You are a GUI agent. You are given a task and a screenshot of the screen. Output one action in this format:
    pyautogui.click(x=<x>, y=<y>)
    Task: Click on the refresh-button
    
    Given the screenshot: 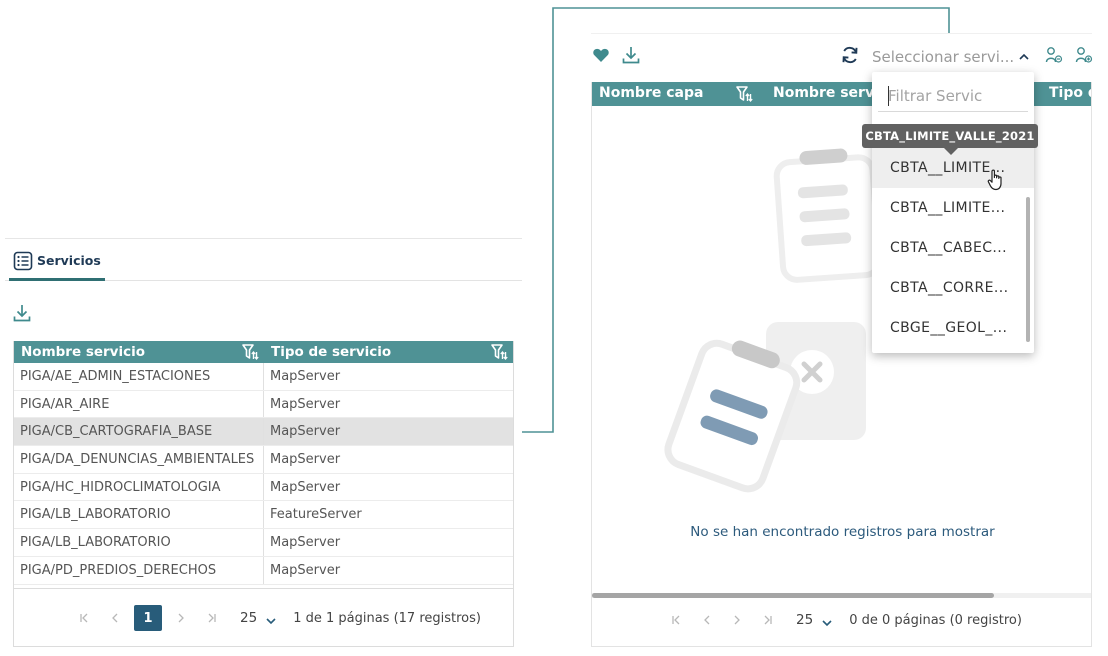 What is the action you would take?
    pyautogui.click(x=850, y=55)
    